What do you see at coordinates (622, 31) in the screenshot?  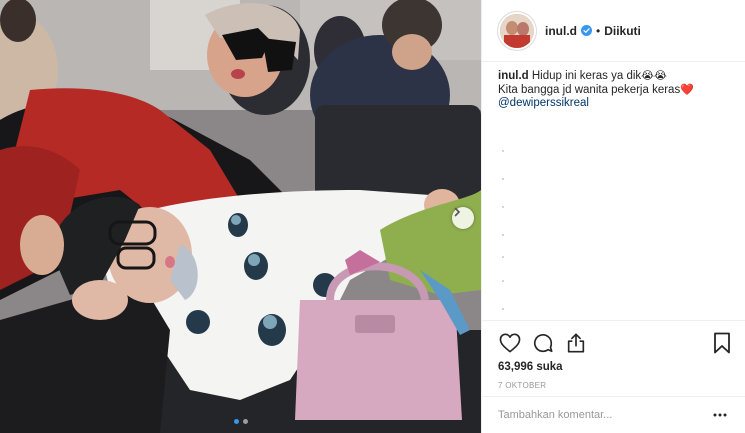 I see `follow-status-button: Diikuti` at bounding box center [622, 31].